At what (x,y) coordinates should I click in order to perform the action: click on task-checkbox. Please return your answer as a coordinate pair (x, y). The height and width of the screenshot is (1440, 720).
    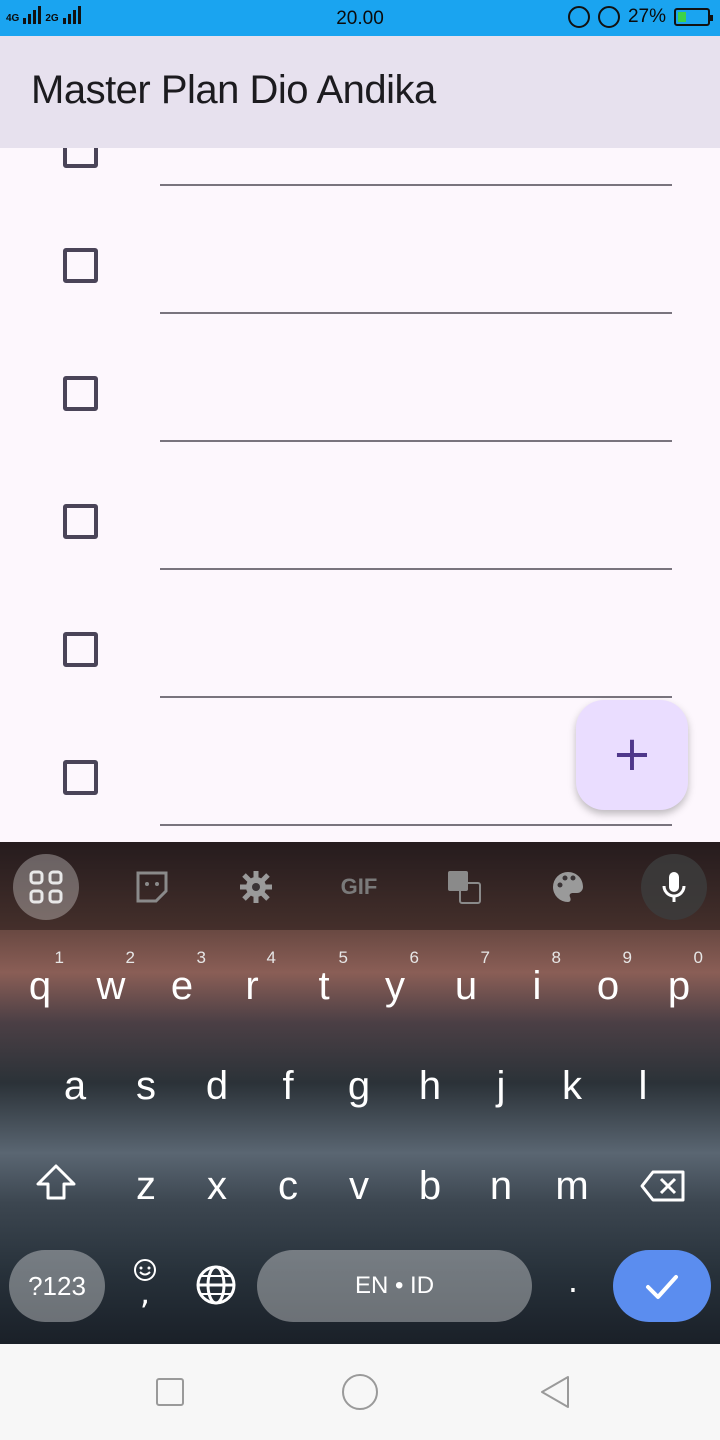
    Looking at the image, I should click on (80, 777).